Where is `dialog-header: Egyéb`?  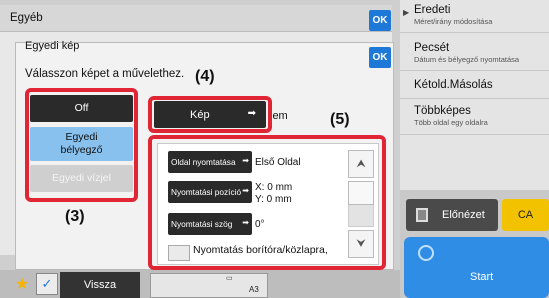
dialog-header: Egyéb is located at coordinates (196, 18).